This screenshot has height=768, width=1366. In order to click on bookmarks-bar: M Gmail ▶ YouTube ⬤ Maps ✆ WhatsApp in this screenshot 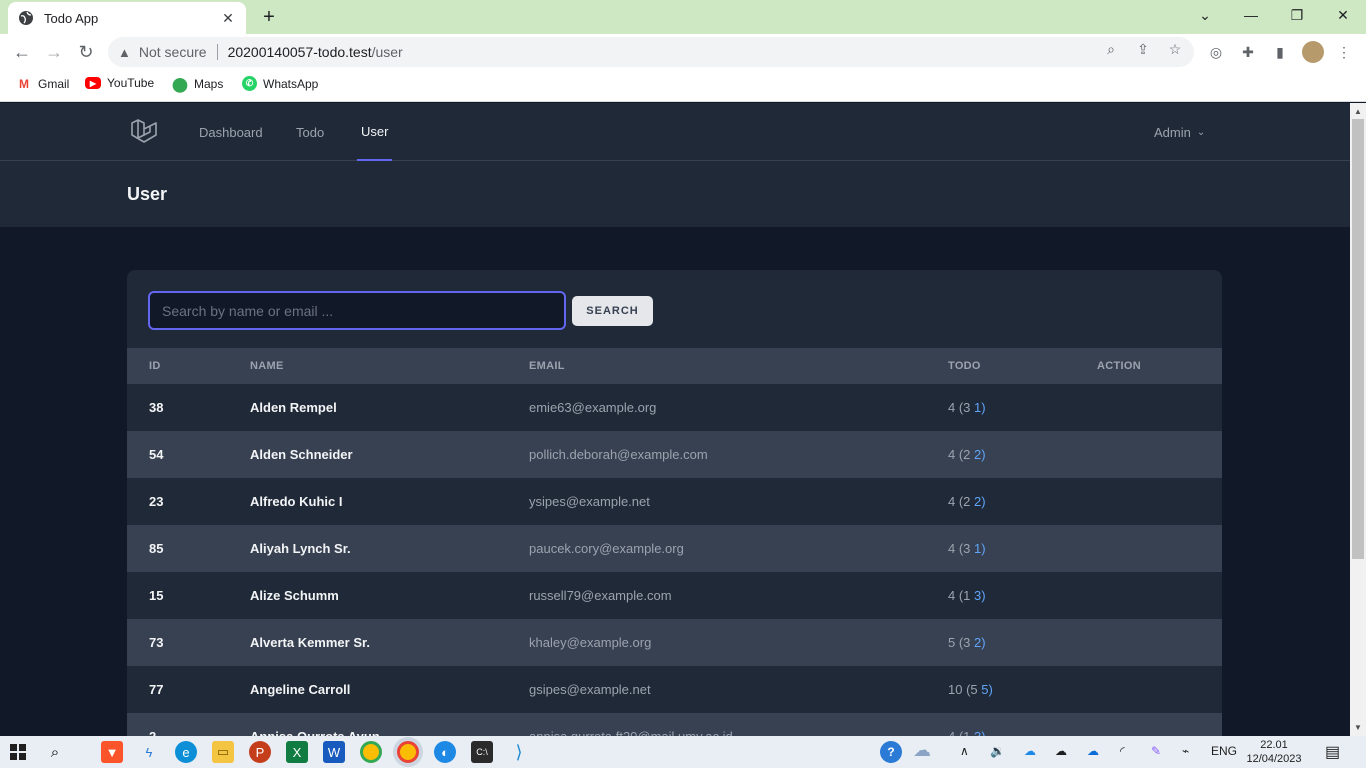, I will do `click(683, 86)`.